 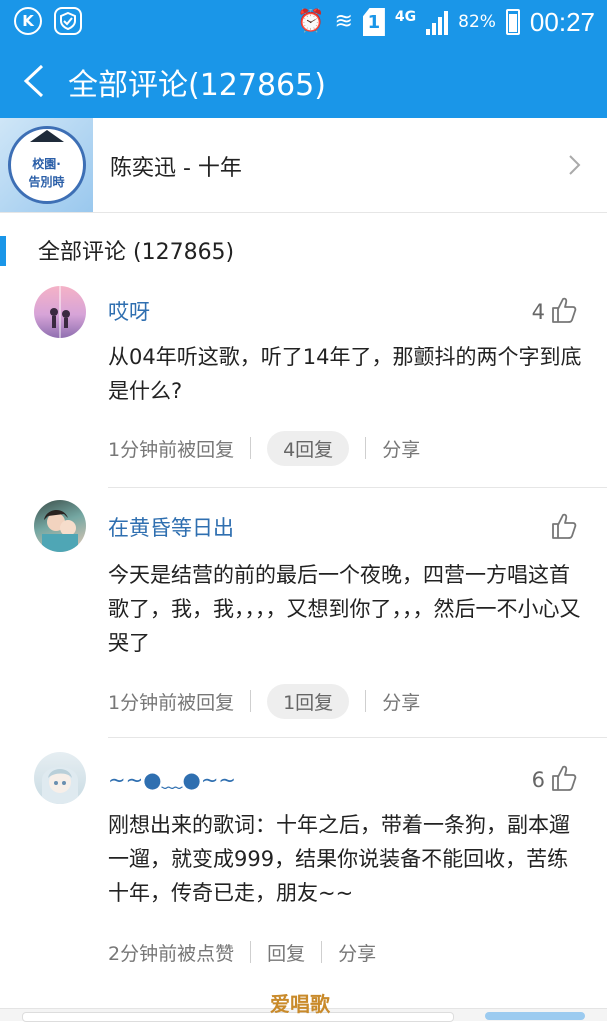 What do you see at coordinates (311, 21) in the screenshot?
I see `alarm-icon: ⏰` at bounding box center [311, 21].